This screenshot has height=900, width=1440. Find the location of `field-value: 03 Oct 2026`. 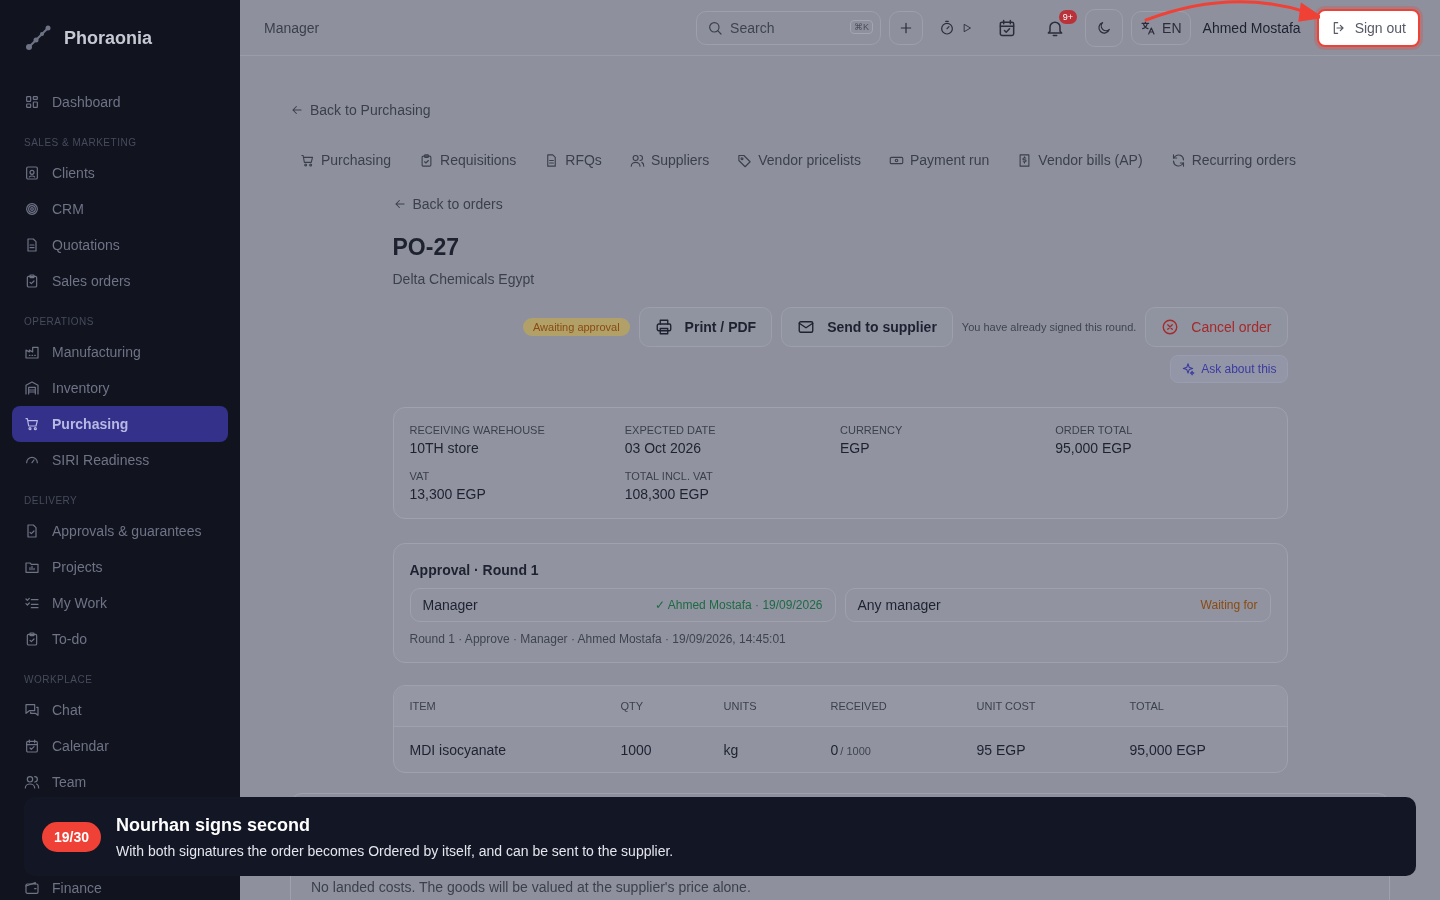

field-value: 03 Oct 2026 is located at coordinates (663, 448).